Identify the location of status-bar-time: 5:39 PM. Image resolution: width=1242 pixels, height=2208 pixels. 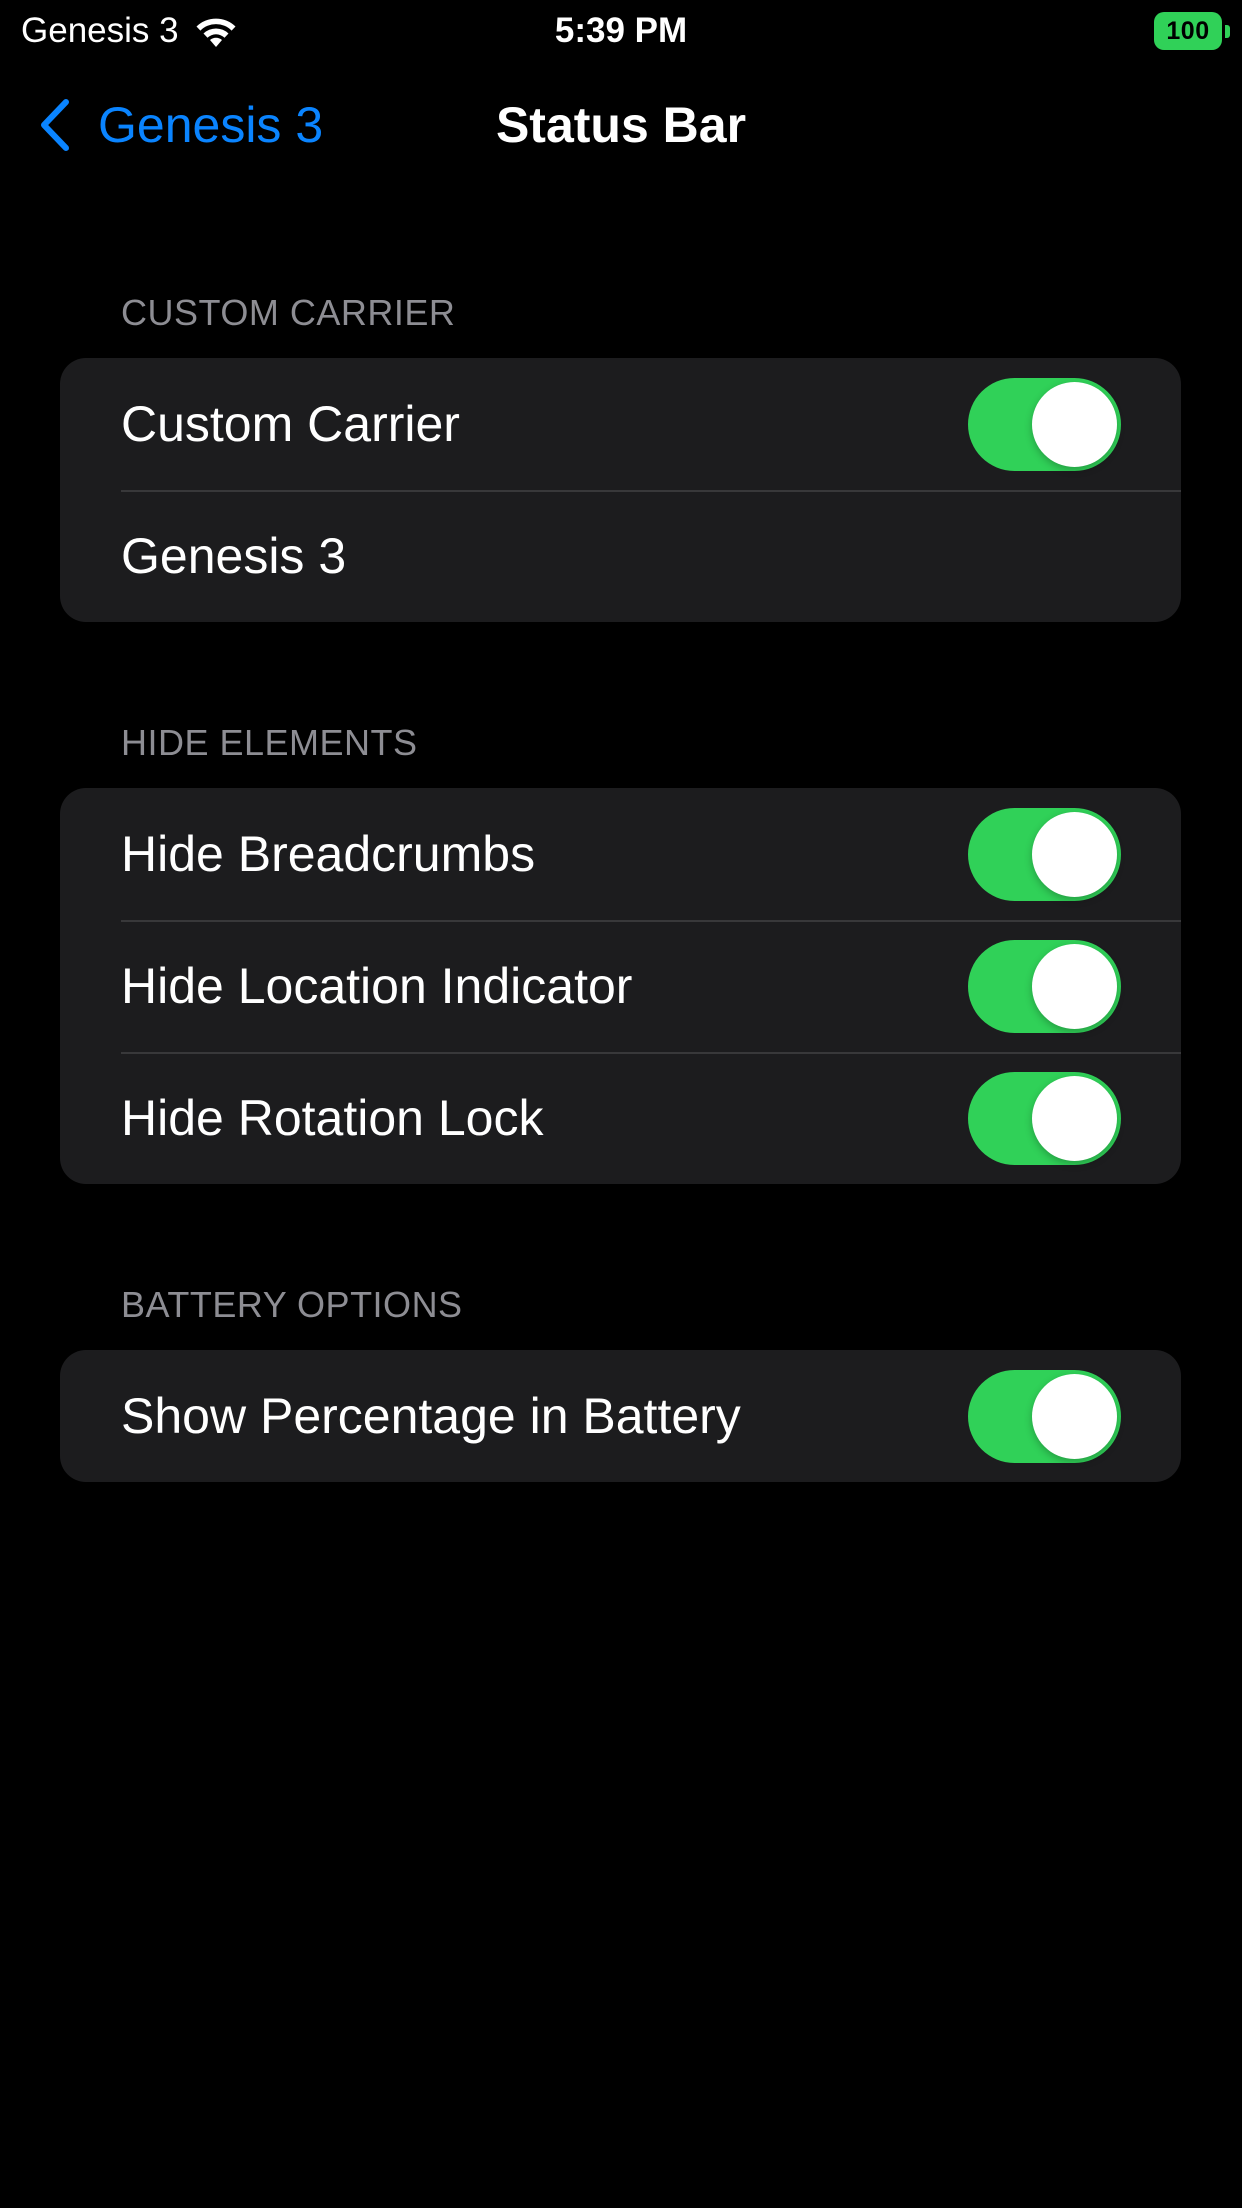
(621, 30).